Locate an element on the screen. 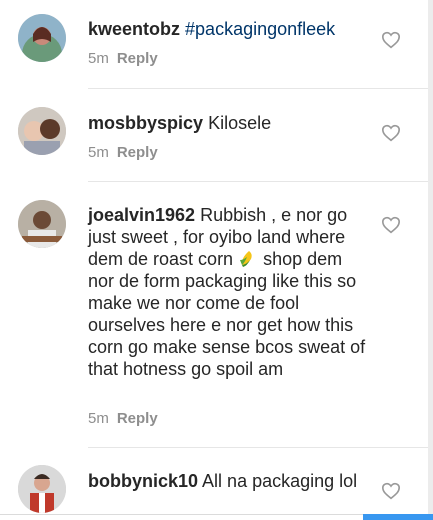 Image resolution: width=433 pixels, height=520 pixels. bottom-action-bar is located at coordinates (398, 517).